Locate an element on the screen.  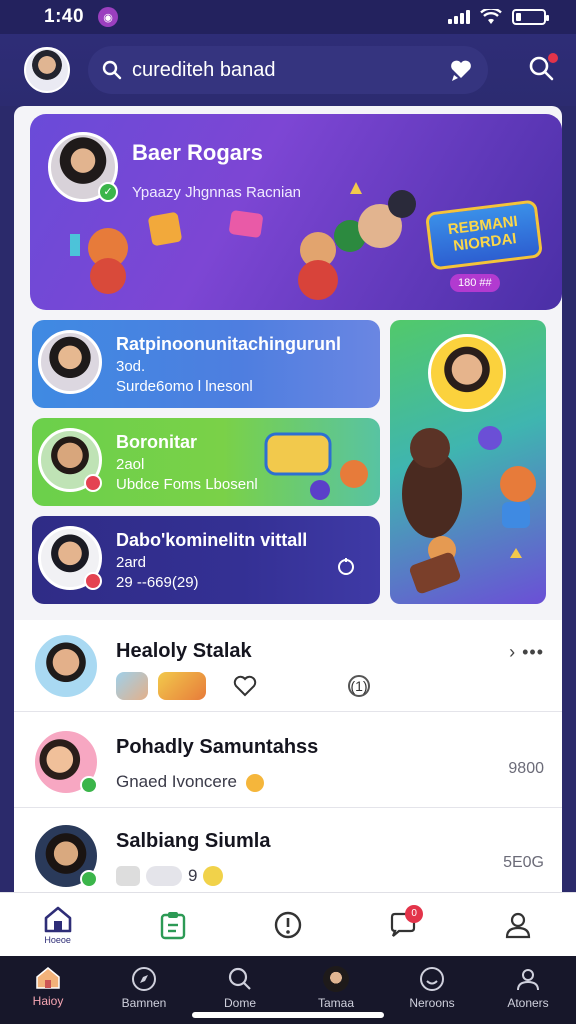
list-item: Pohadly Samuntahss Gnaed Ivoncere 9800 is located at coordinates (288, 762).